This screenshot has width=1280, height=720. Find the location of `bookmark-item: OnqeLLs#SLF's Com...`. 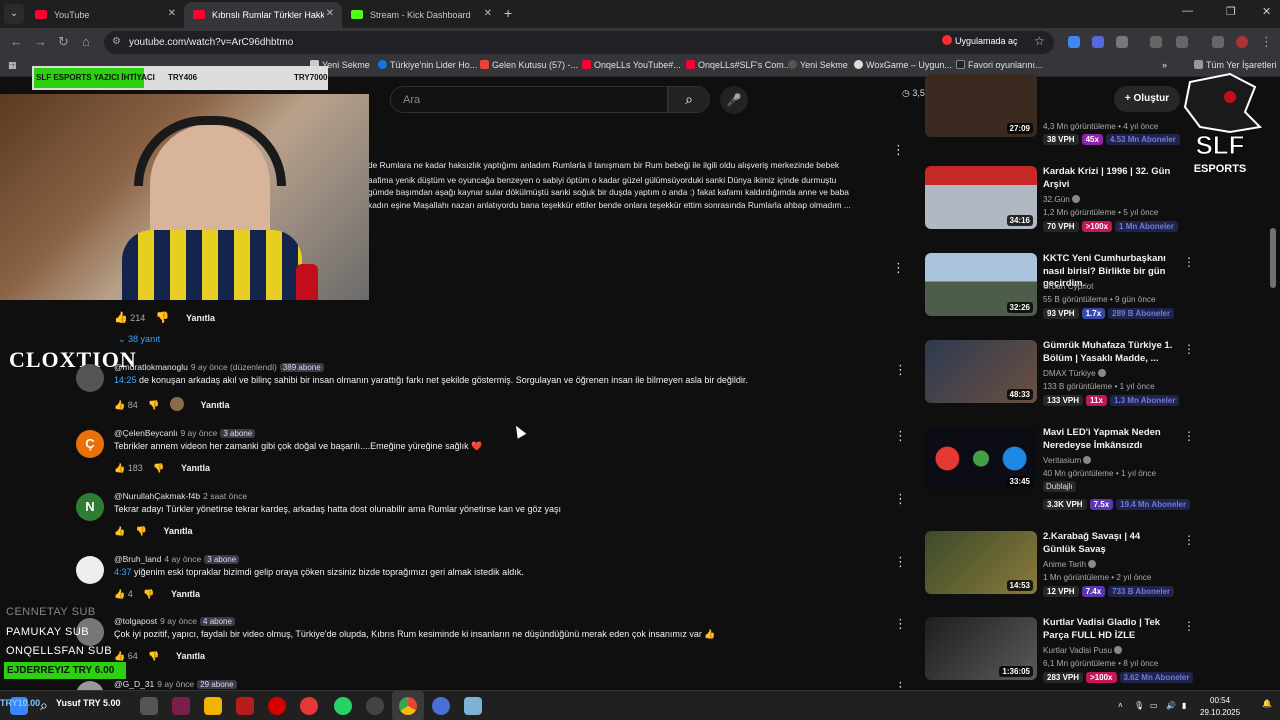

bookmark-item: OnqeLLs#SLF's Com... is located at coordinates (738, 65).